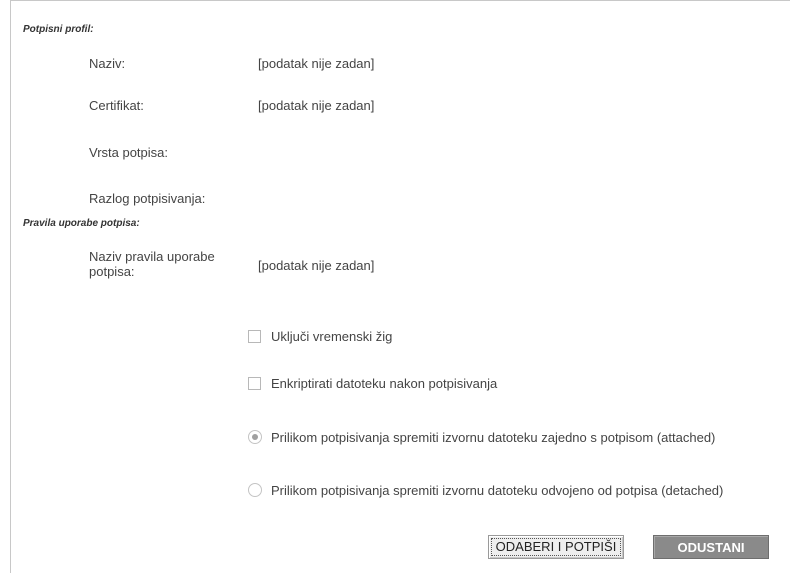 This screenshot has width=790, height=573. What do you see at coordinates (331, 336) in the screenshot?
I see `timestamp-label: Uključi vremenski žig` at bounding box center [331, 336].